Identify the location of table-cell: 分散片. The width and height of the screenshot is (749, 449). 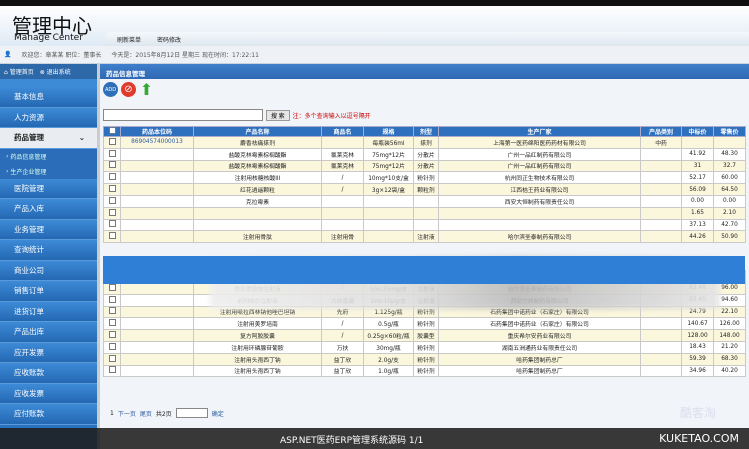
(426, 166).